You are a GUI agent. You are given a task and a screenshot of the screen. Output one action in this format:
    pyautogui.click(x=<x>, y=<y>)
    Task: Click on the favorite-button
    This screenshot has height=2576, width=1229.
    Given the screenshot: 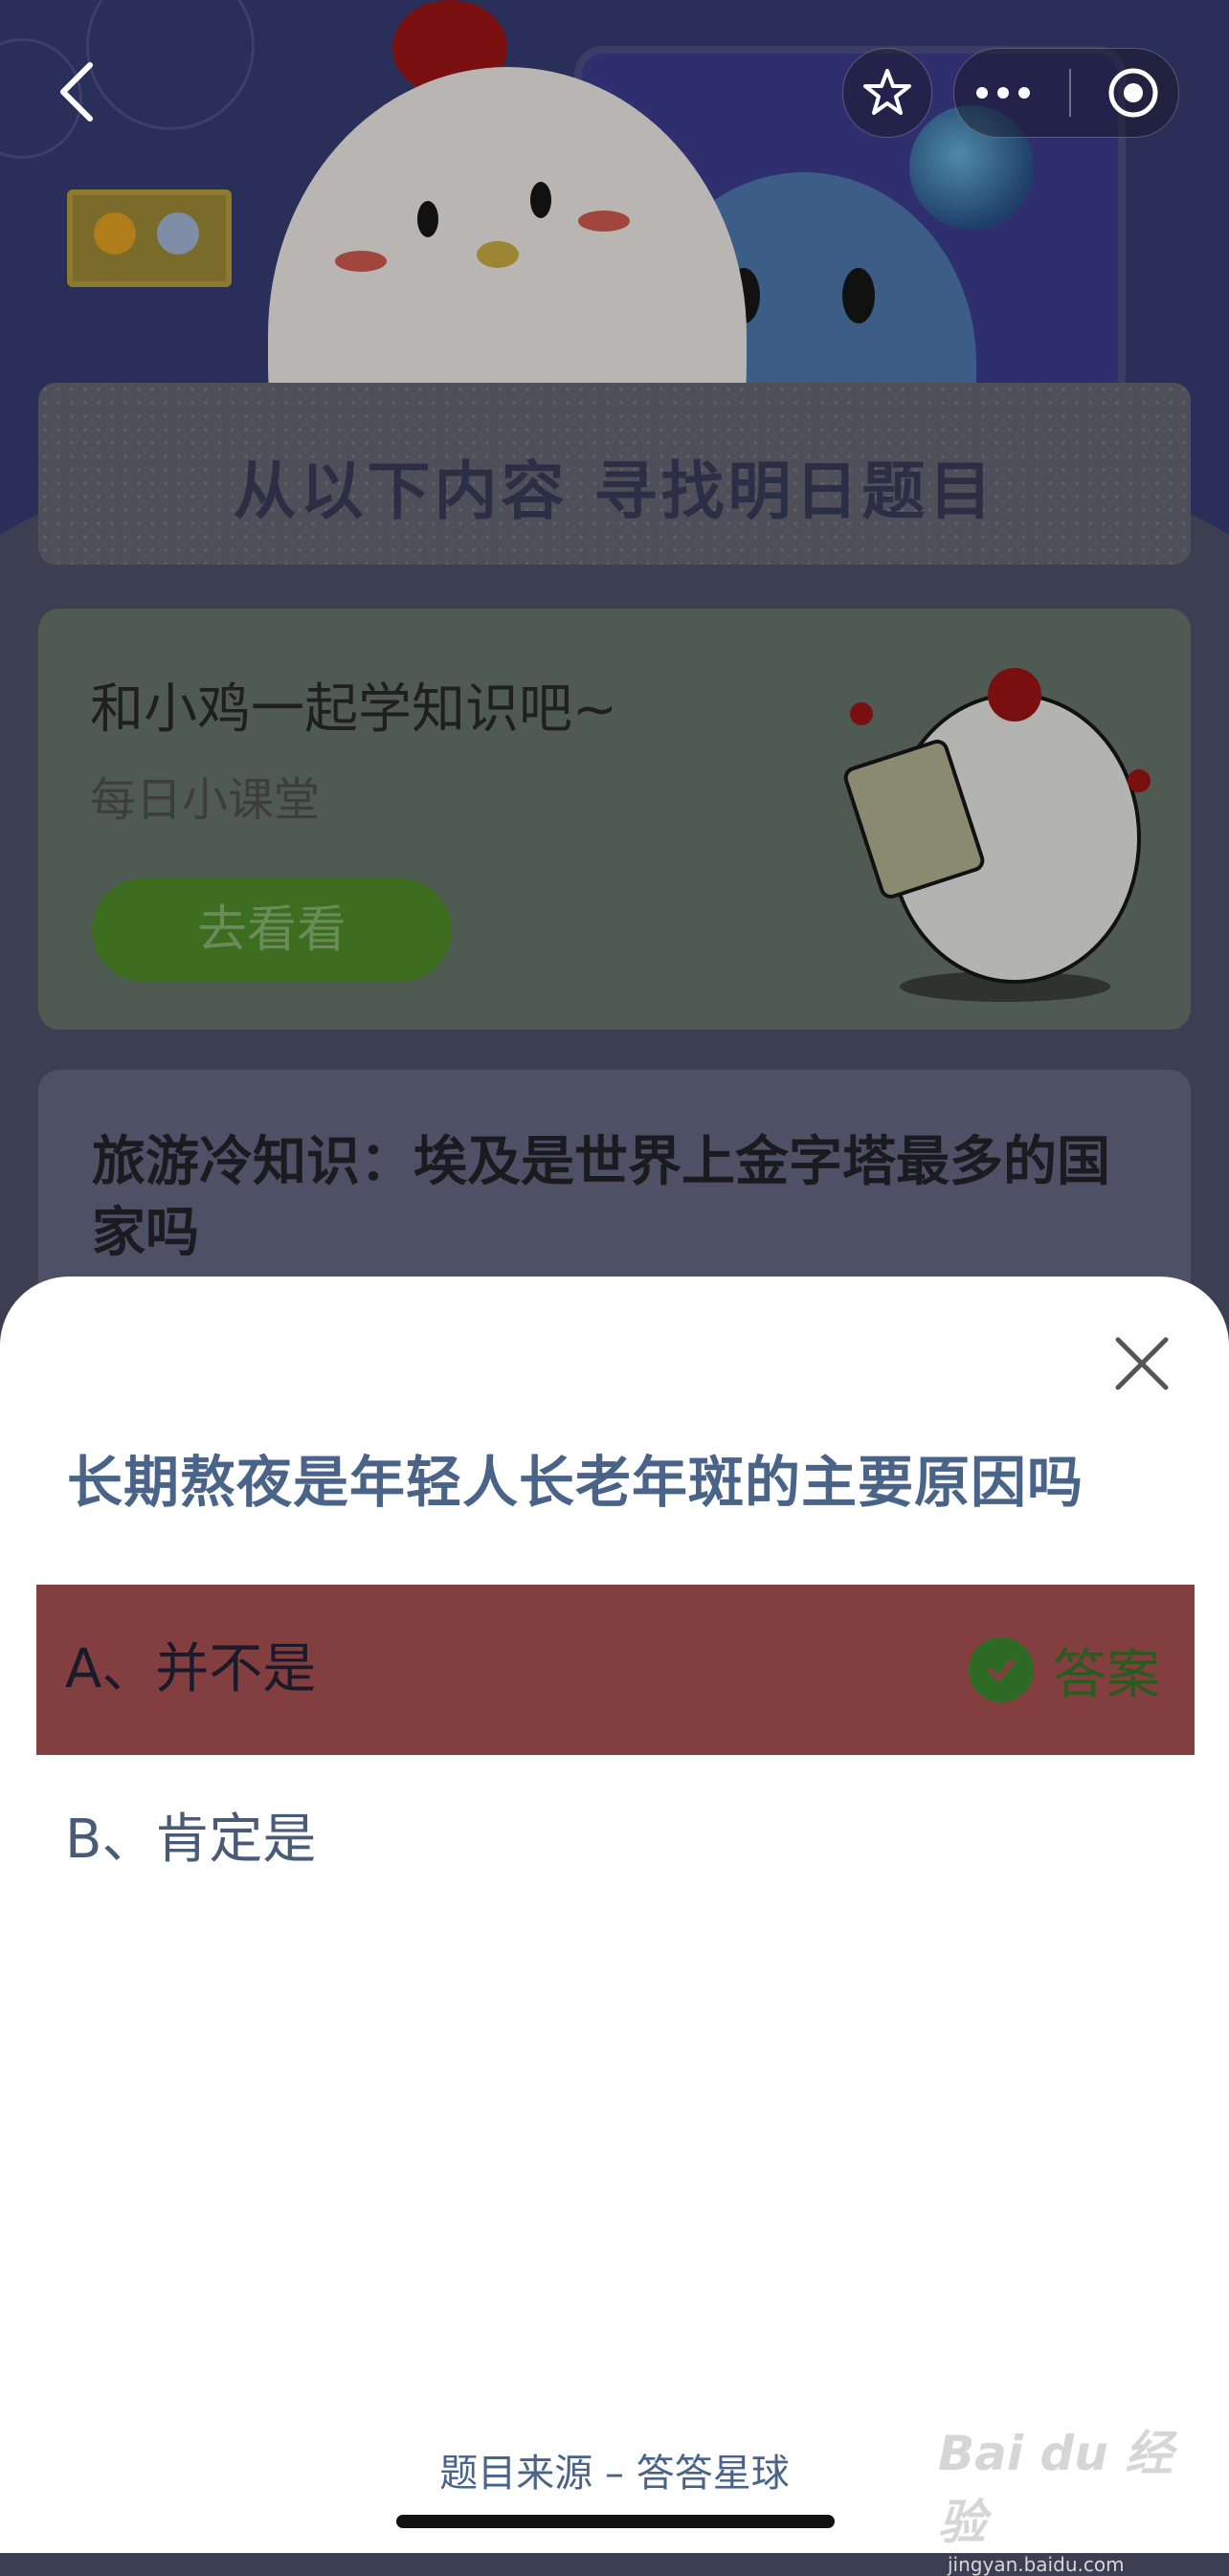 What is the action you would take?
    pyautogui.click(x=887, y=93)
    